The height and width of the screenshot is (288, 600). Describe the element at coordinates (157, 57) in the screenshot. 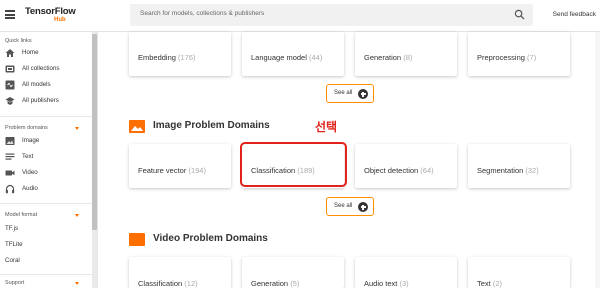

I see `card-label: Embedding` at that location.